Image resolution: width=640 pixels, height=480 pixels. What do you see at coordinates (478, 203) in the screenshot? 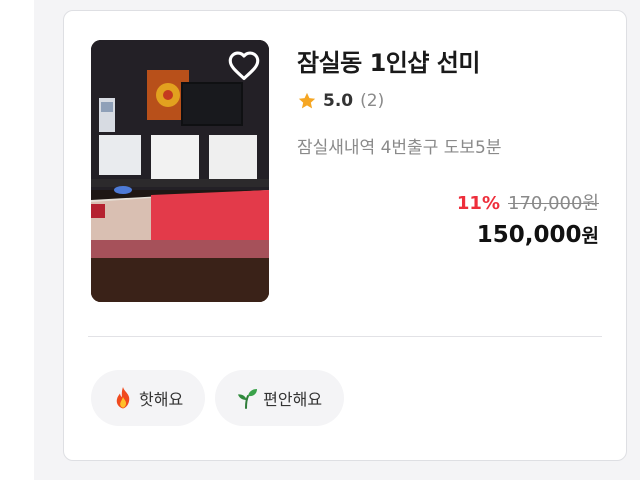
I see `discount-rate: 11%` at bounding box center [478, 203].